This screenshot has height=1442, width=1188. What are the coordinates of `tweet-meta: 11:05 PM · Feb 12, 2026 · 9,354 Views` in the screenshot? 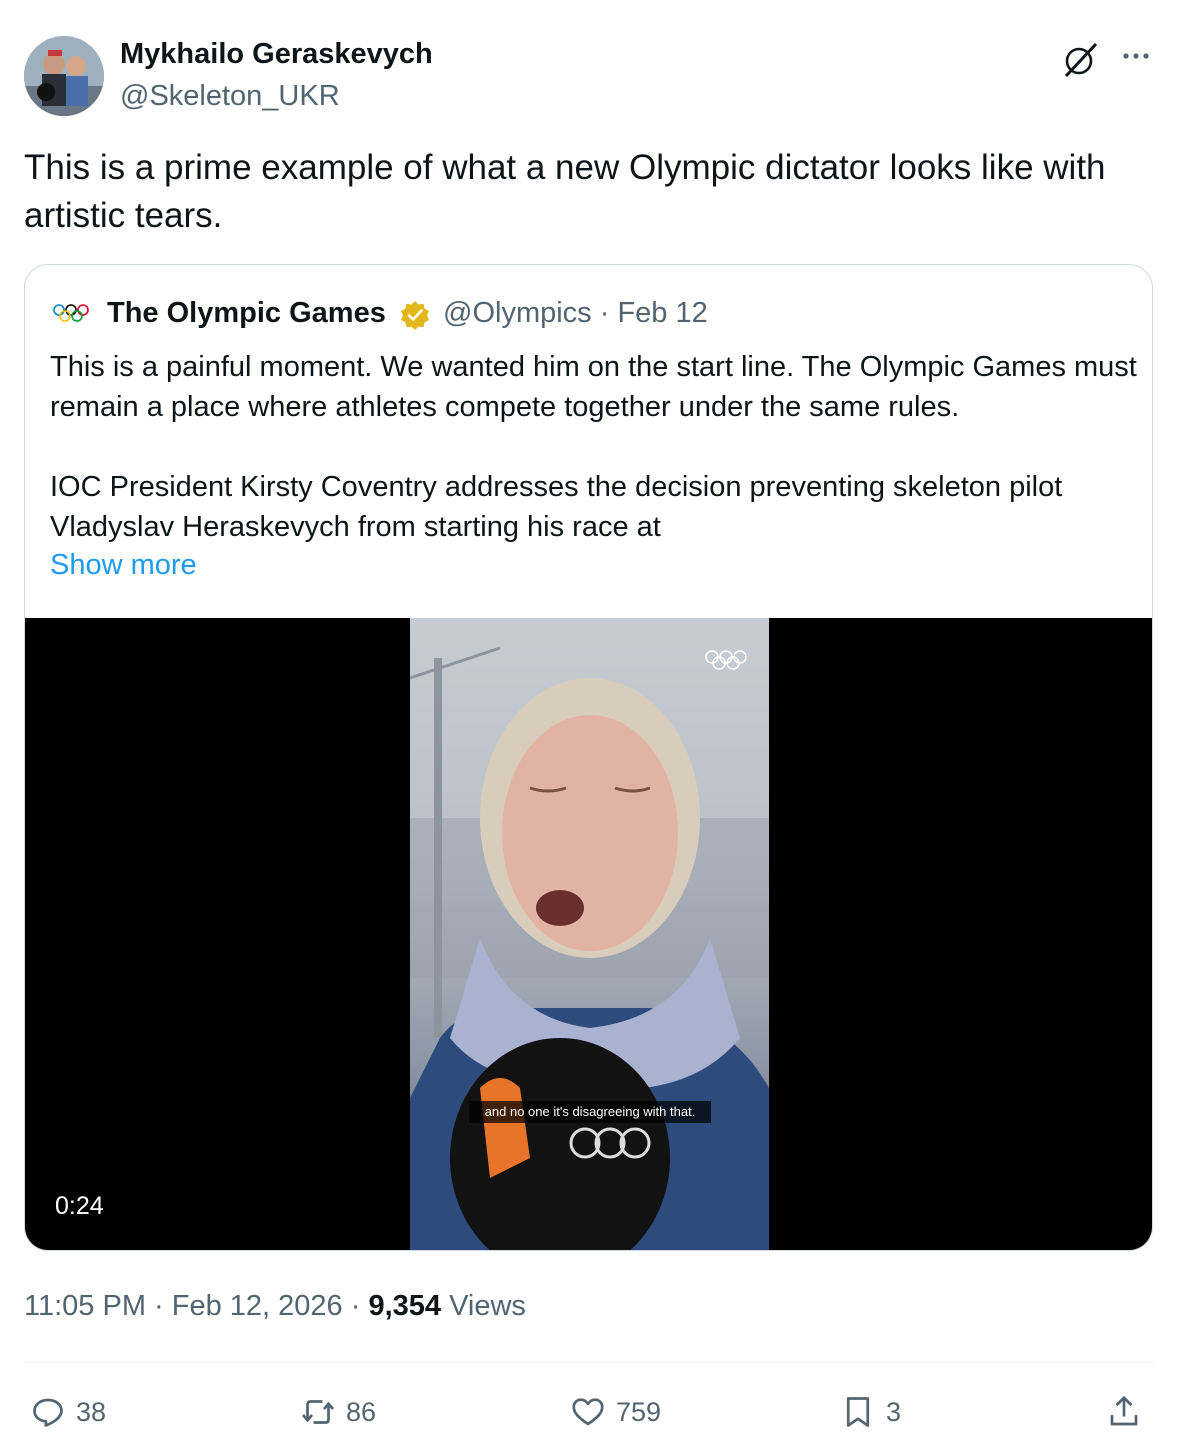 It's located at (275, 1306).